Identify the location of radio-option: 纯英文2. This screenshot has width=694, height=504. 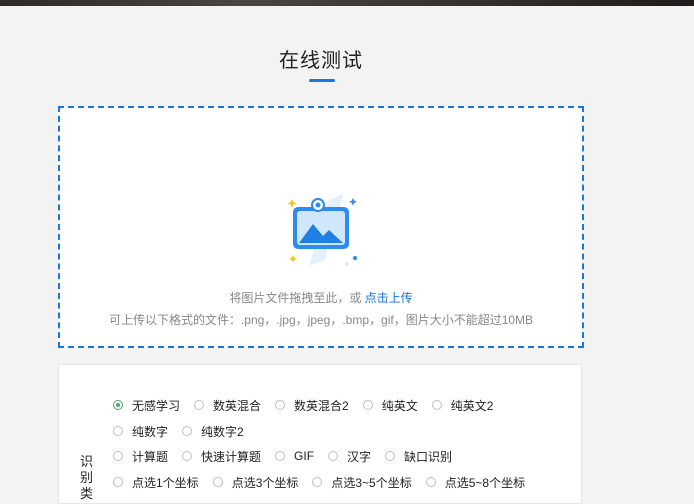
(462, 405).